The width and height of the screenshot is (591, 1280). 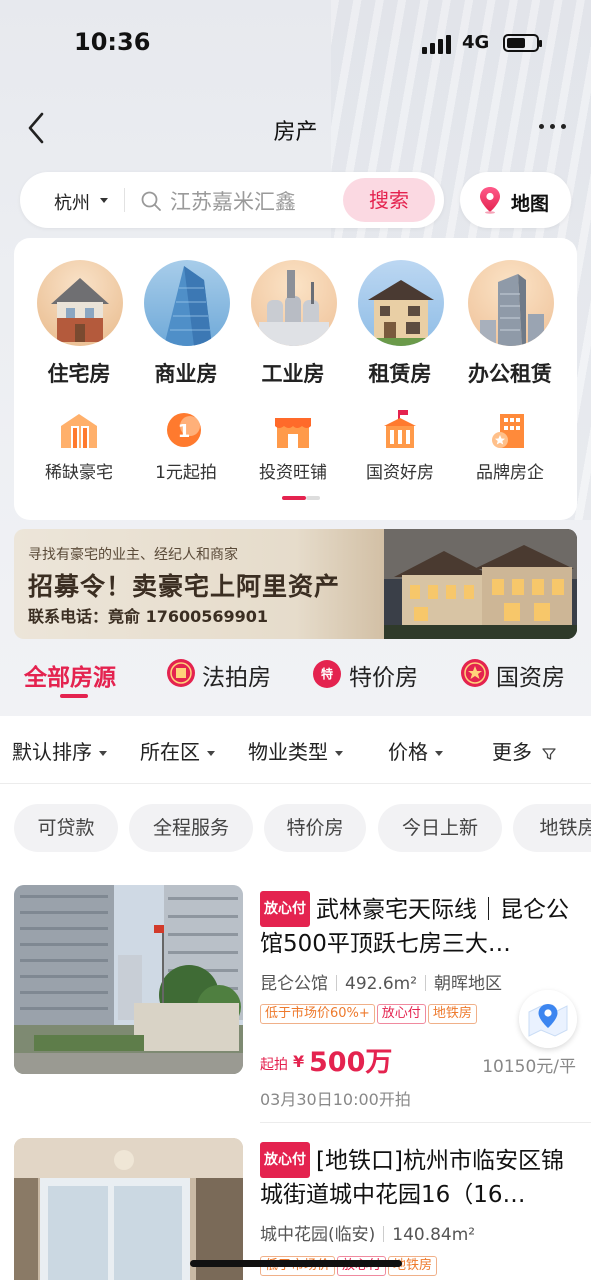 What do you see at coordinates (79, 431) in the screenshot?
I see `mansion-icon` at bounding box center [79, 431].